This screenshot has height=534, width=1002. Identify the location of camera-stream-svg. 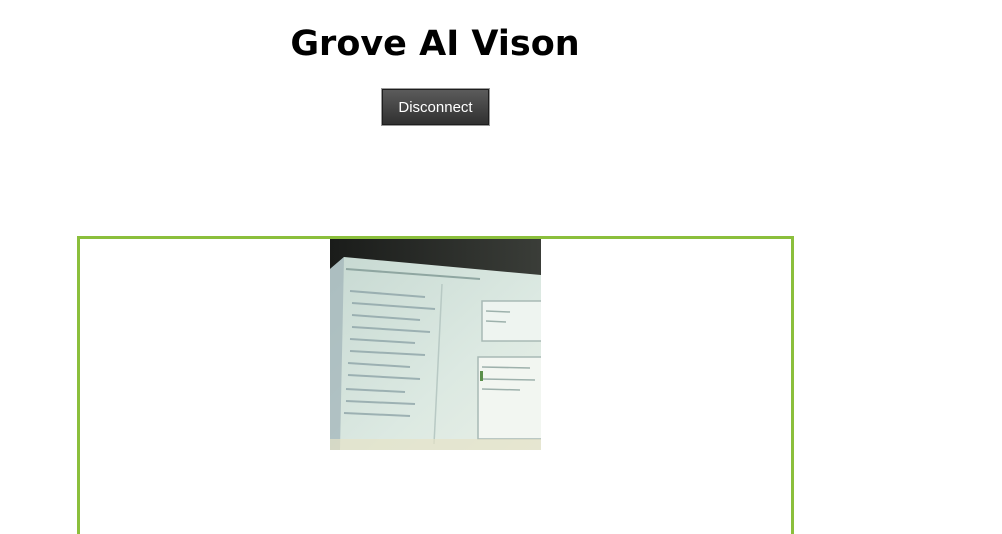
(435, 344).